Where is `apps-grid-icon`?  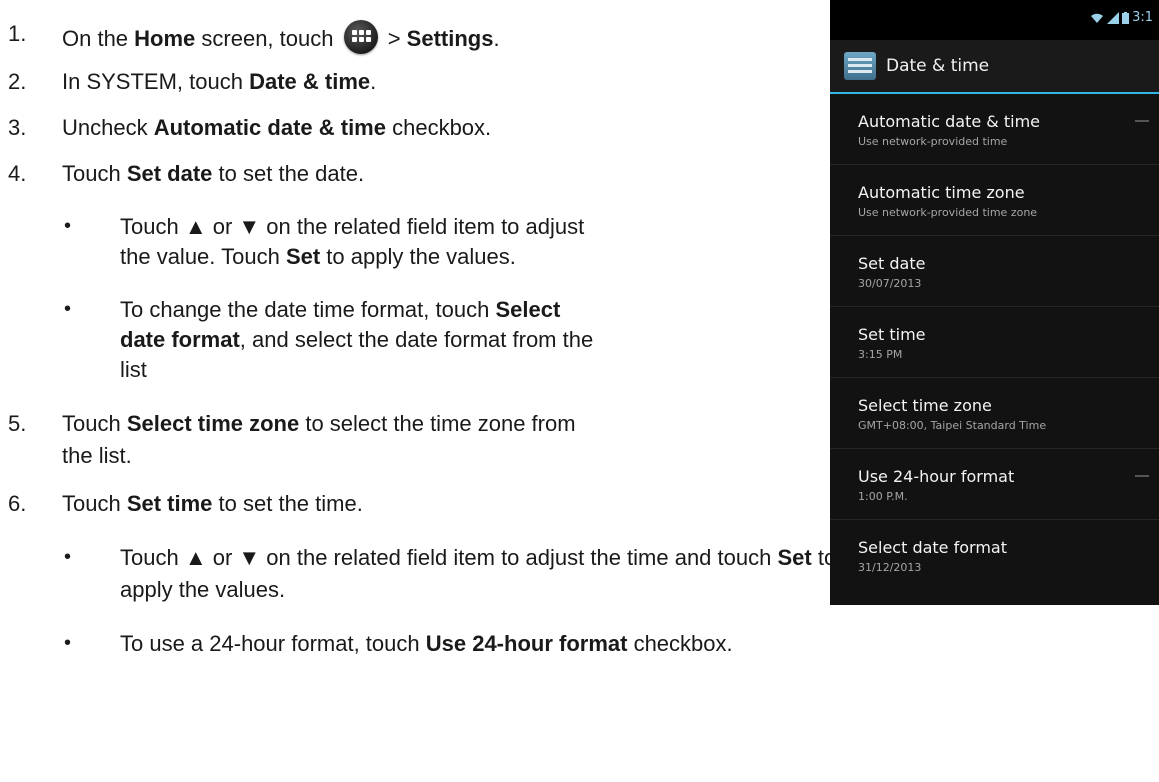 apps-grid-icon is located at coordinates (360, 37).